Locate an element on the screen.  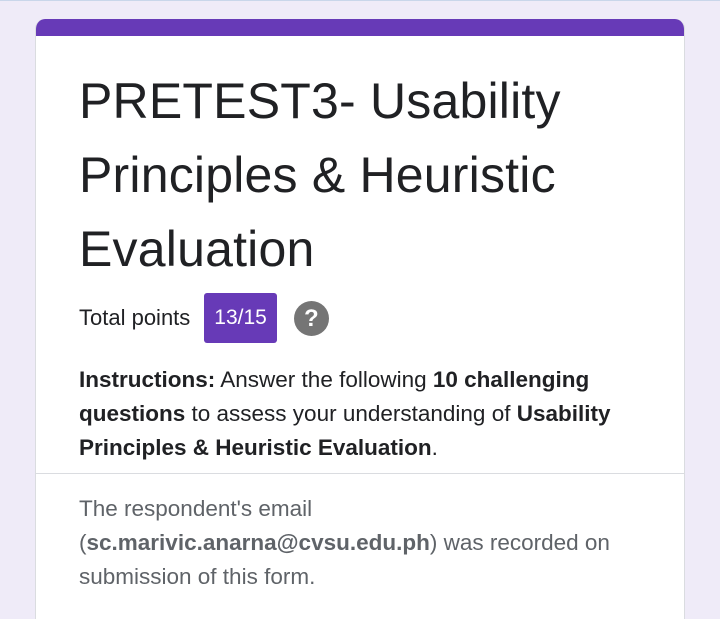
help-icon: ? is located at coordinates (311, 318).